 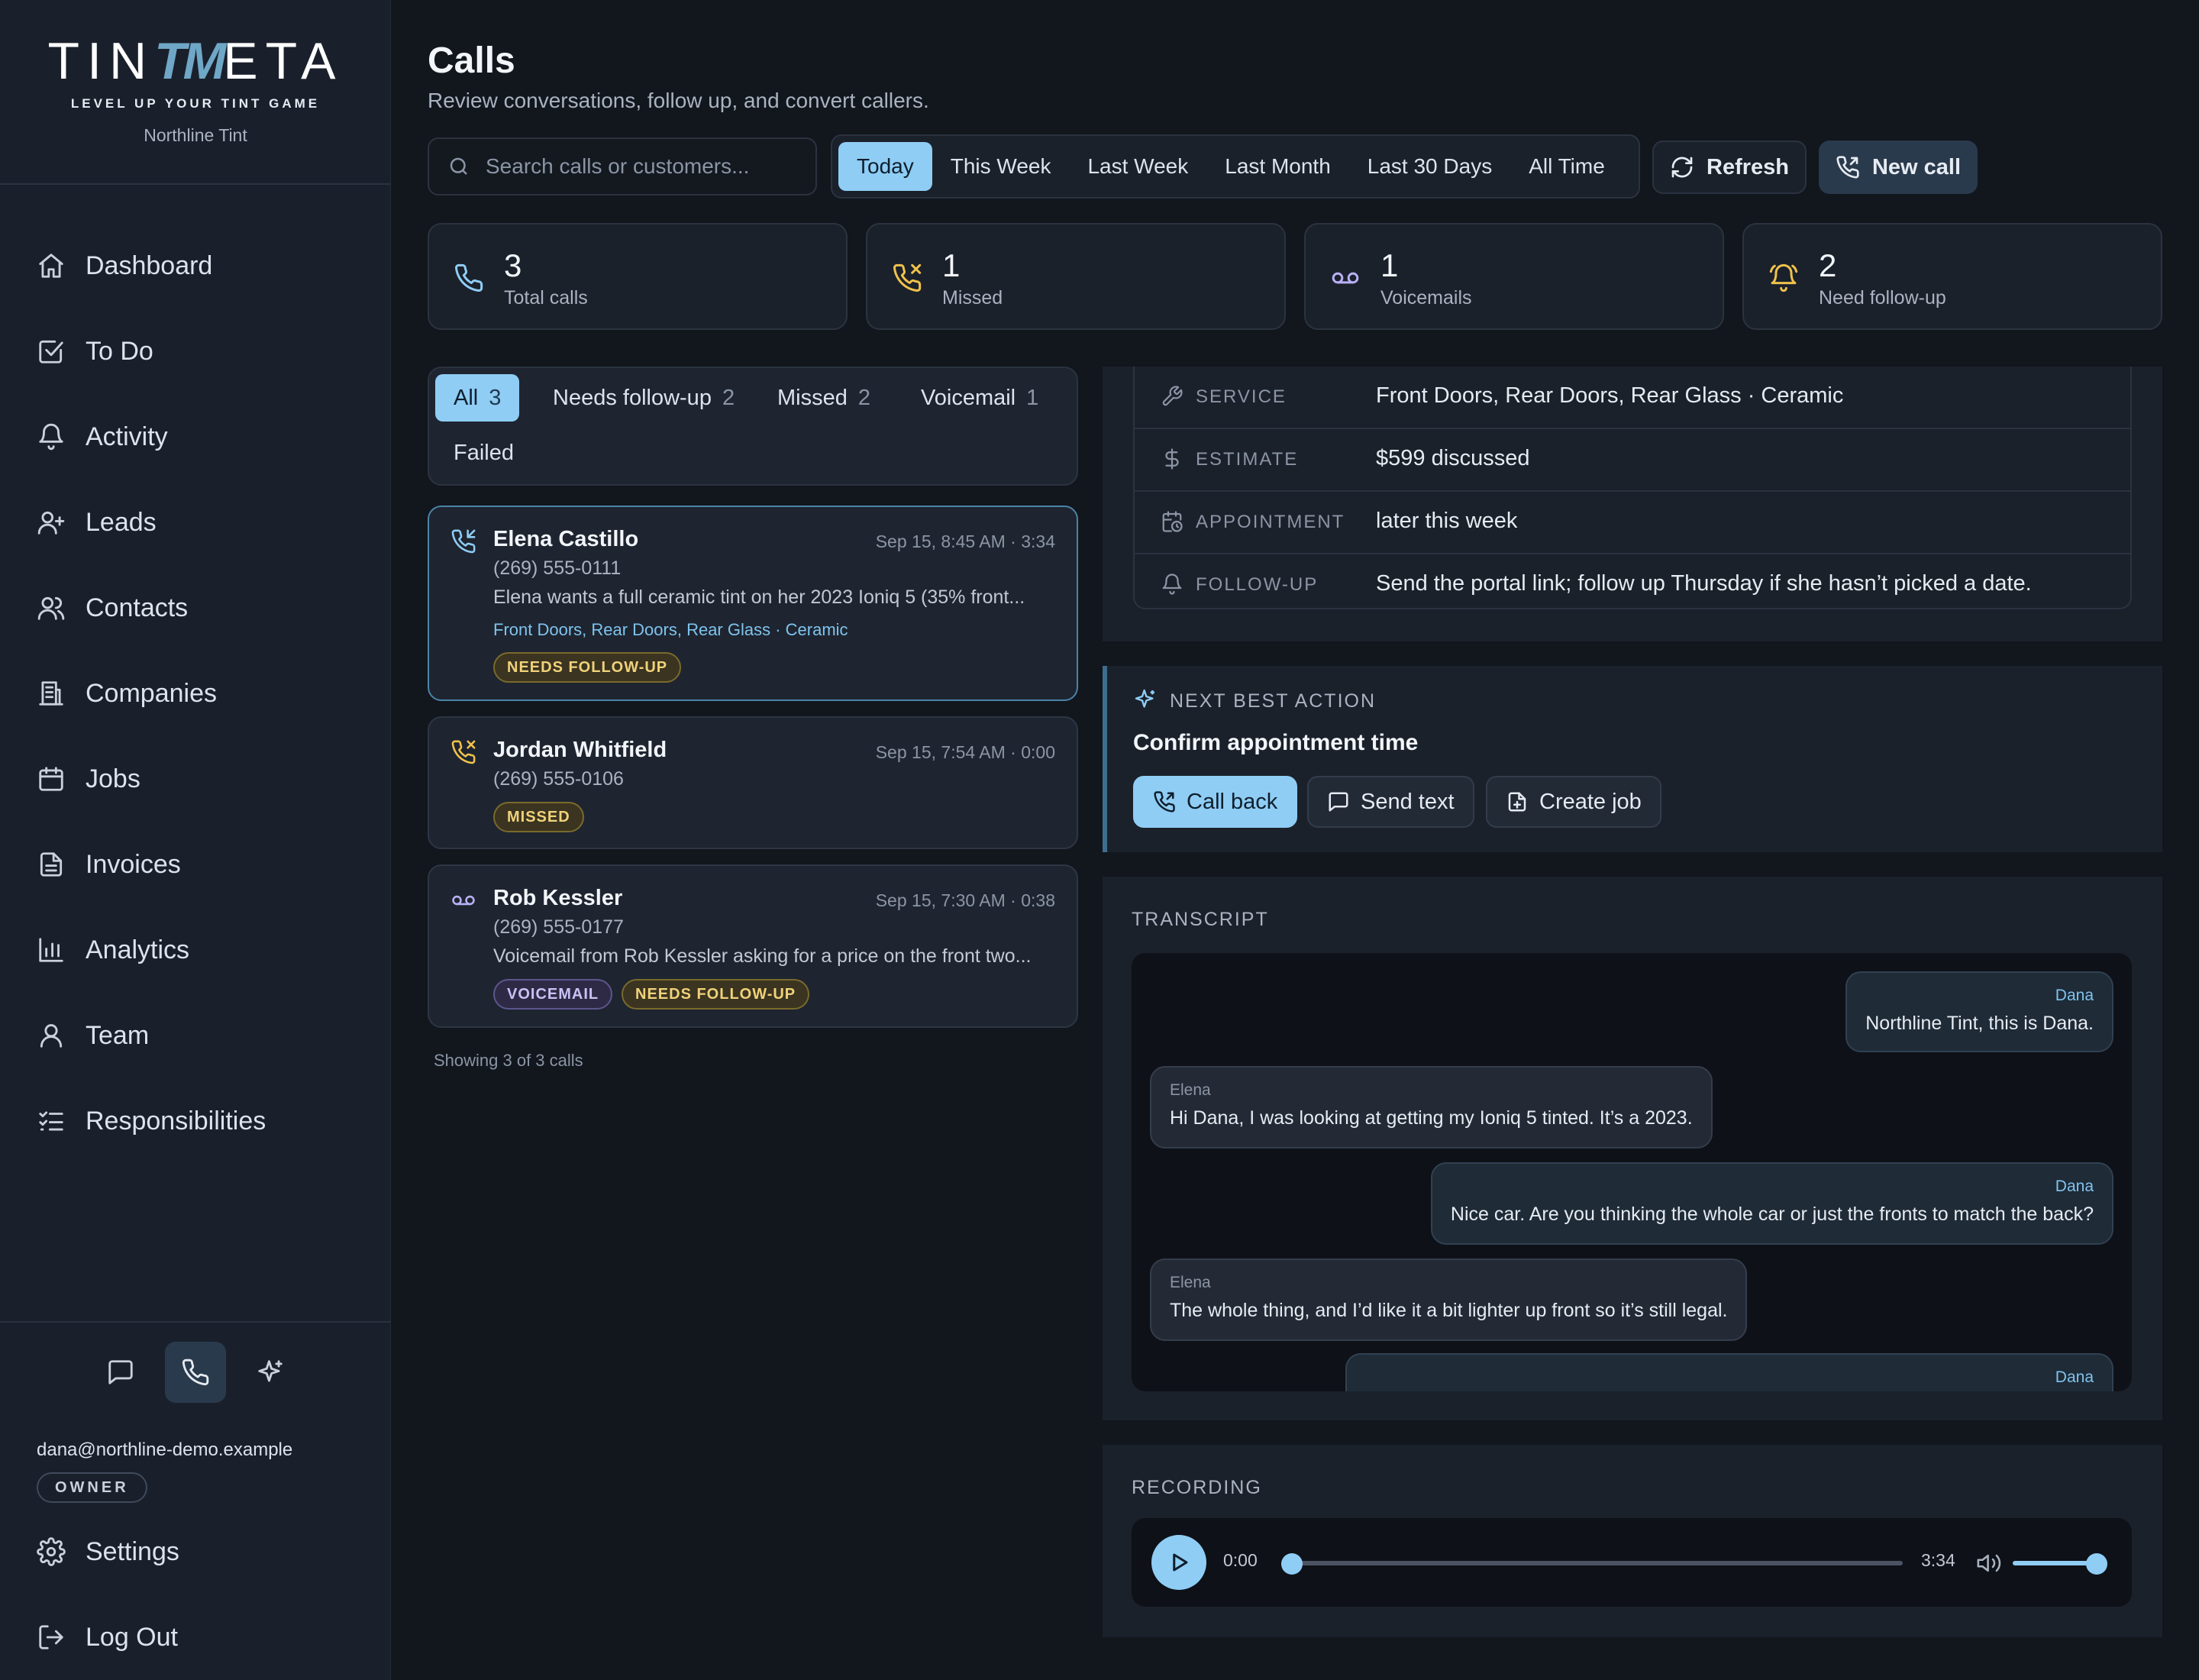 I want to click on play-button, so click(x=1178, y=1562).